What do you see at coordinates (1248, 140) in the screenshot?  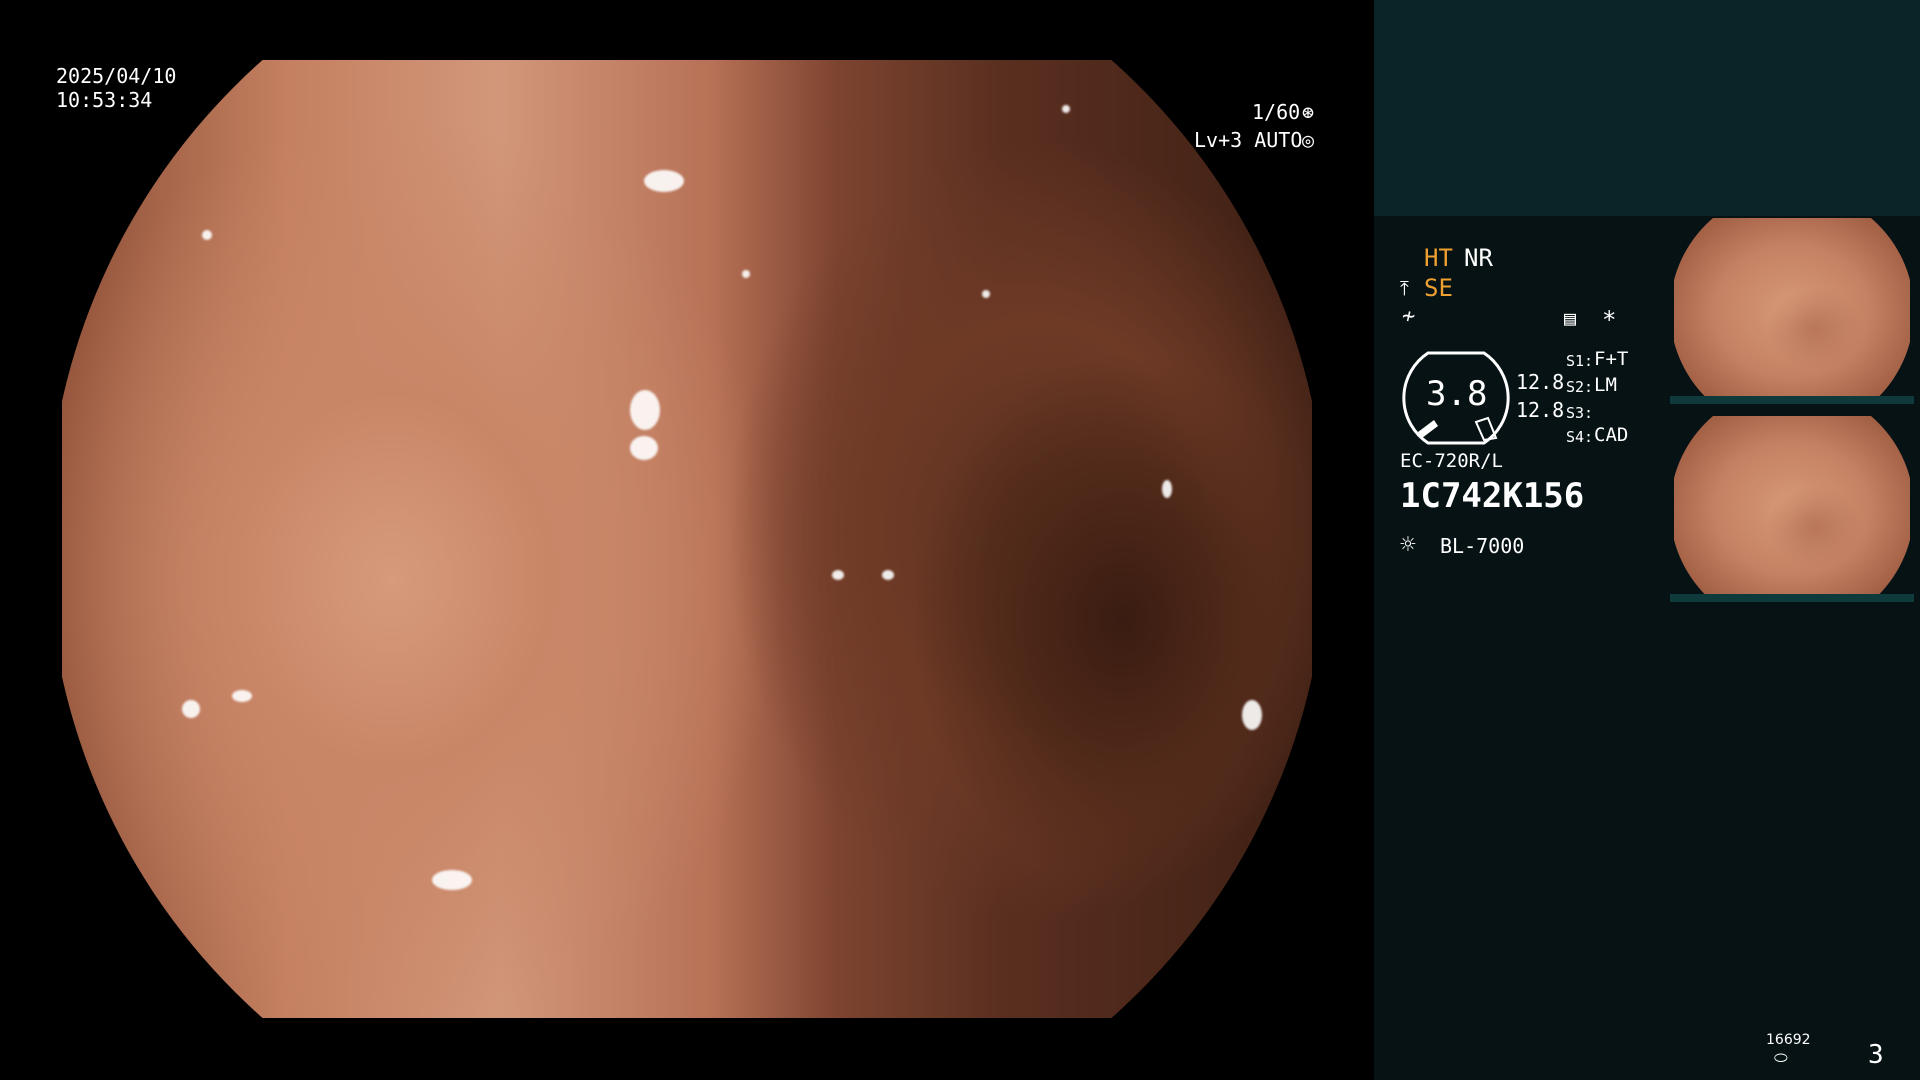 I see `level-label: Lv+3 AUTO` at bounding box center [1248, 140].